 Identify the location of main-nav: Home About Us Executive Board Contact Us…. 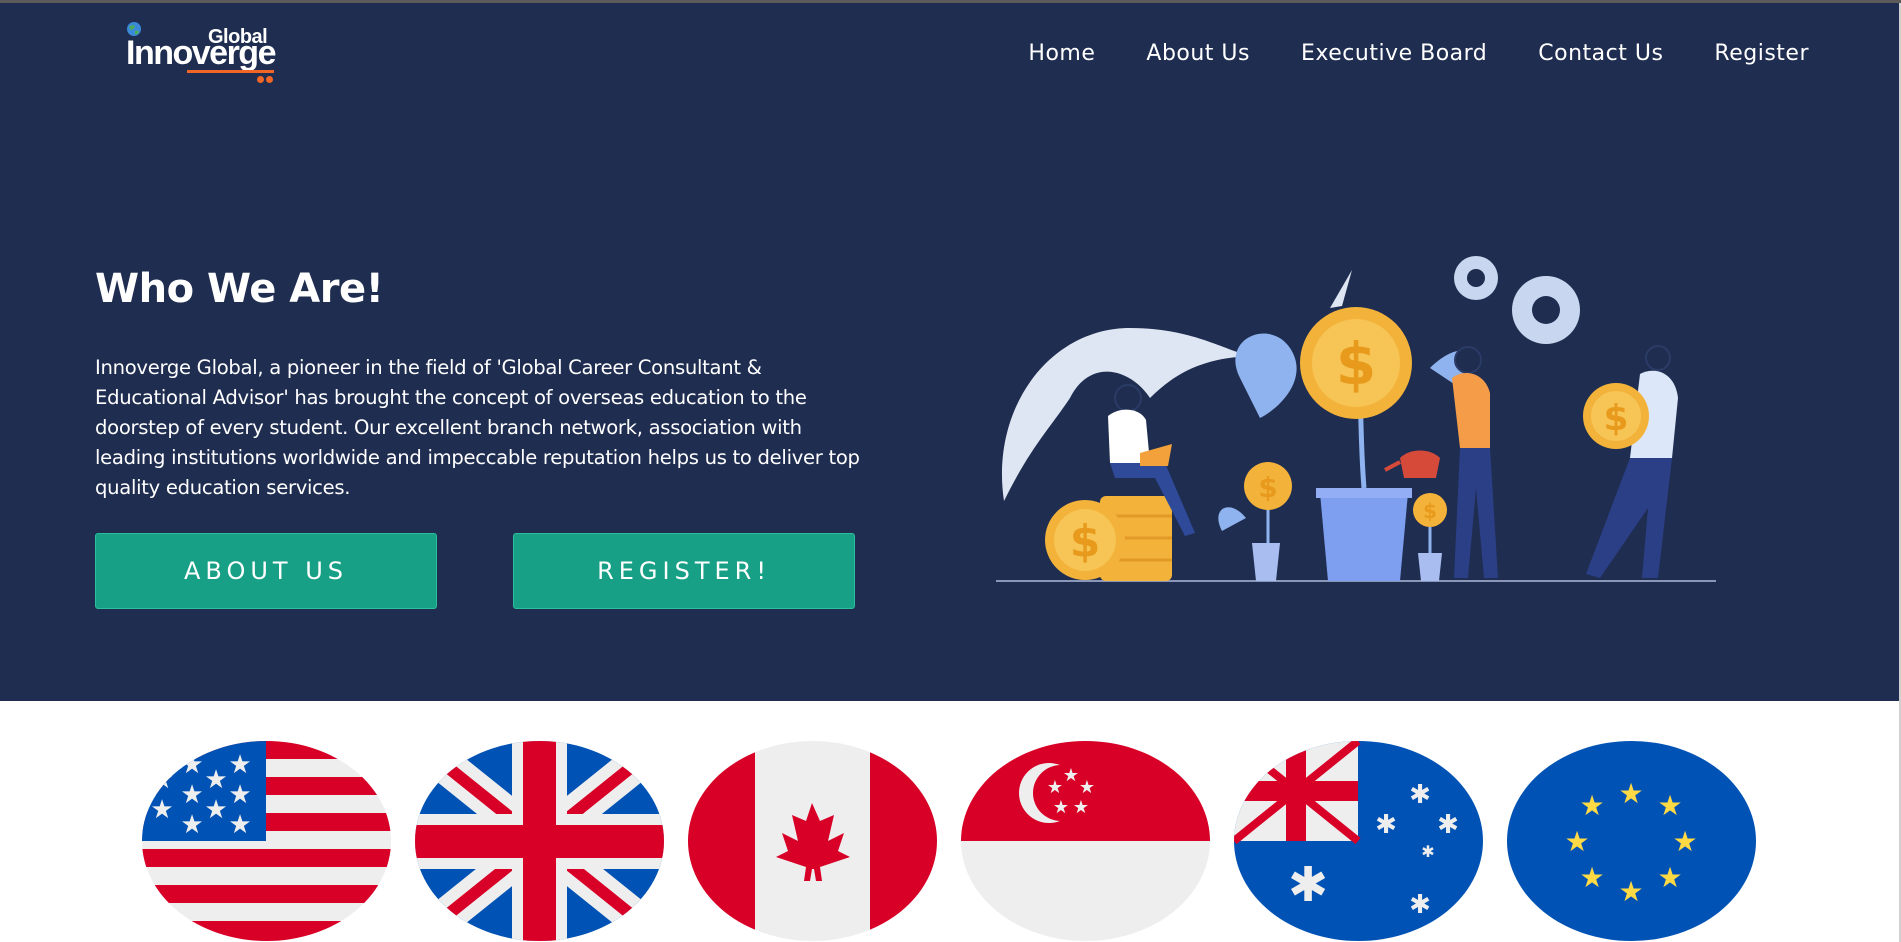
(1418, 53).